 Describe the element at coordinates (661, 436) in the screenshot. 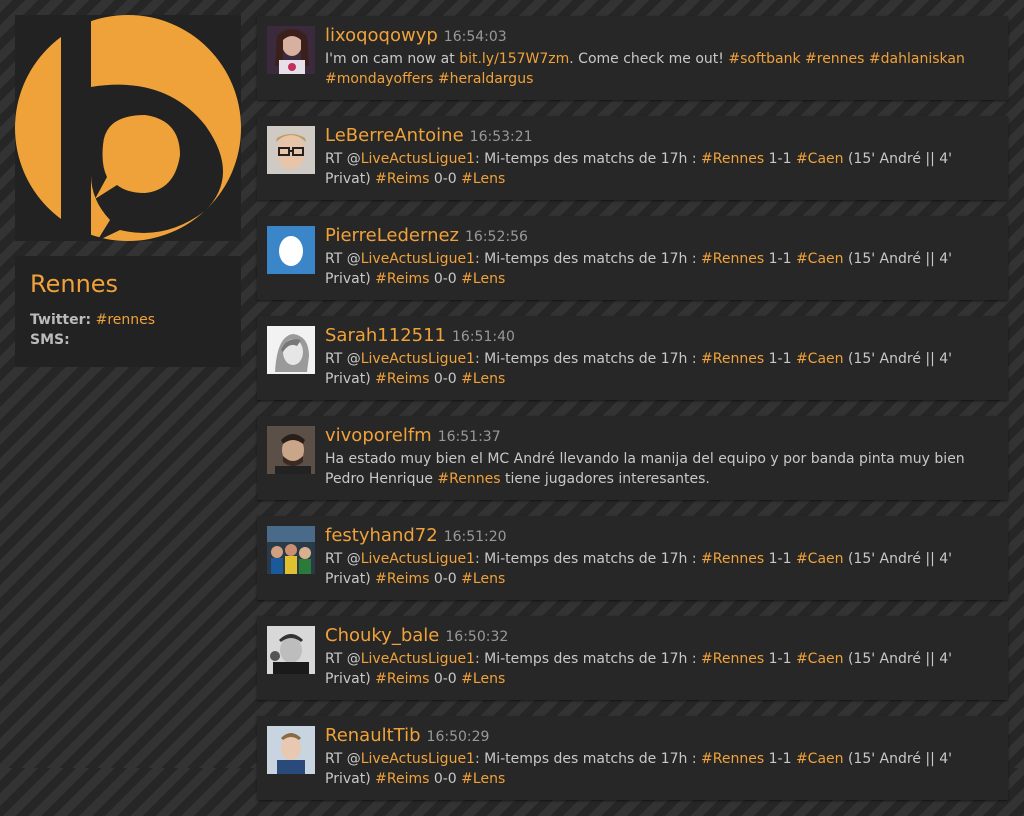

I see `tweet-header: vivoporelfm 16:51:37` at that location.